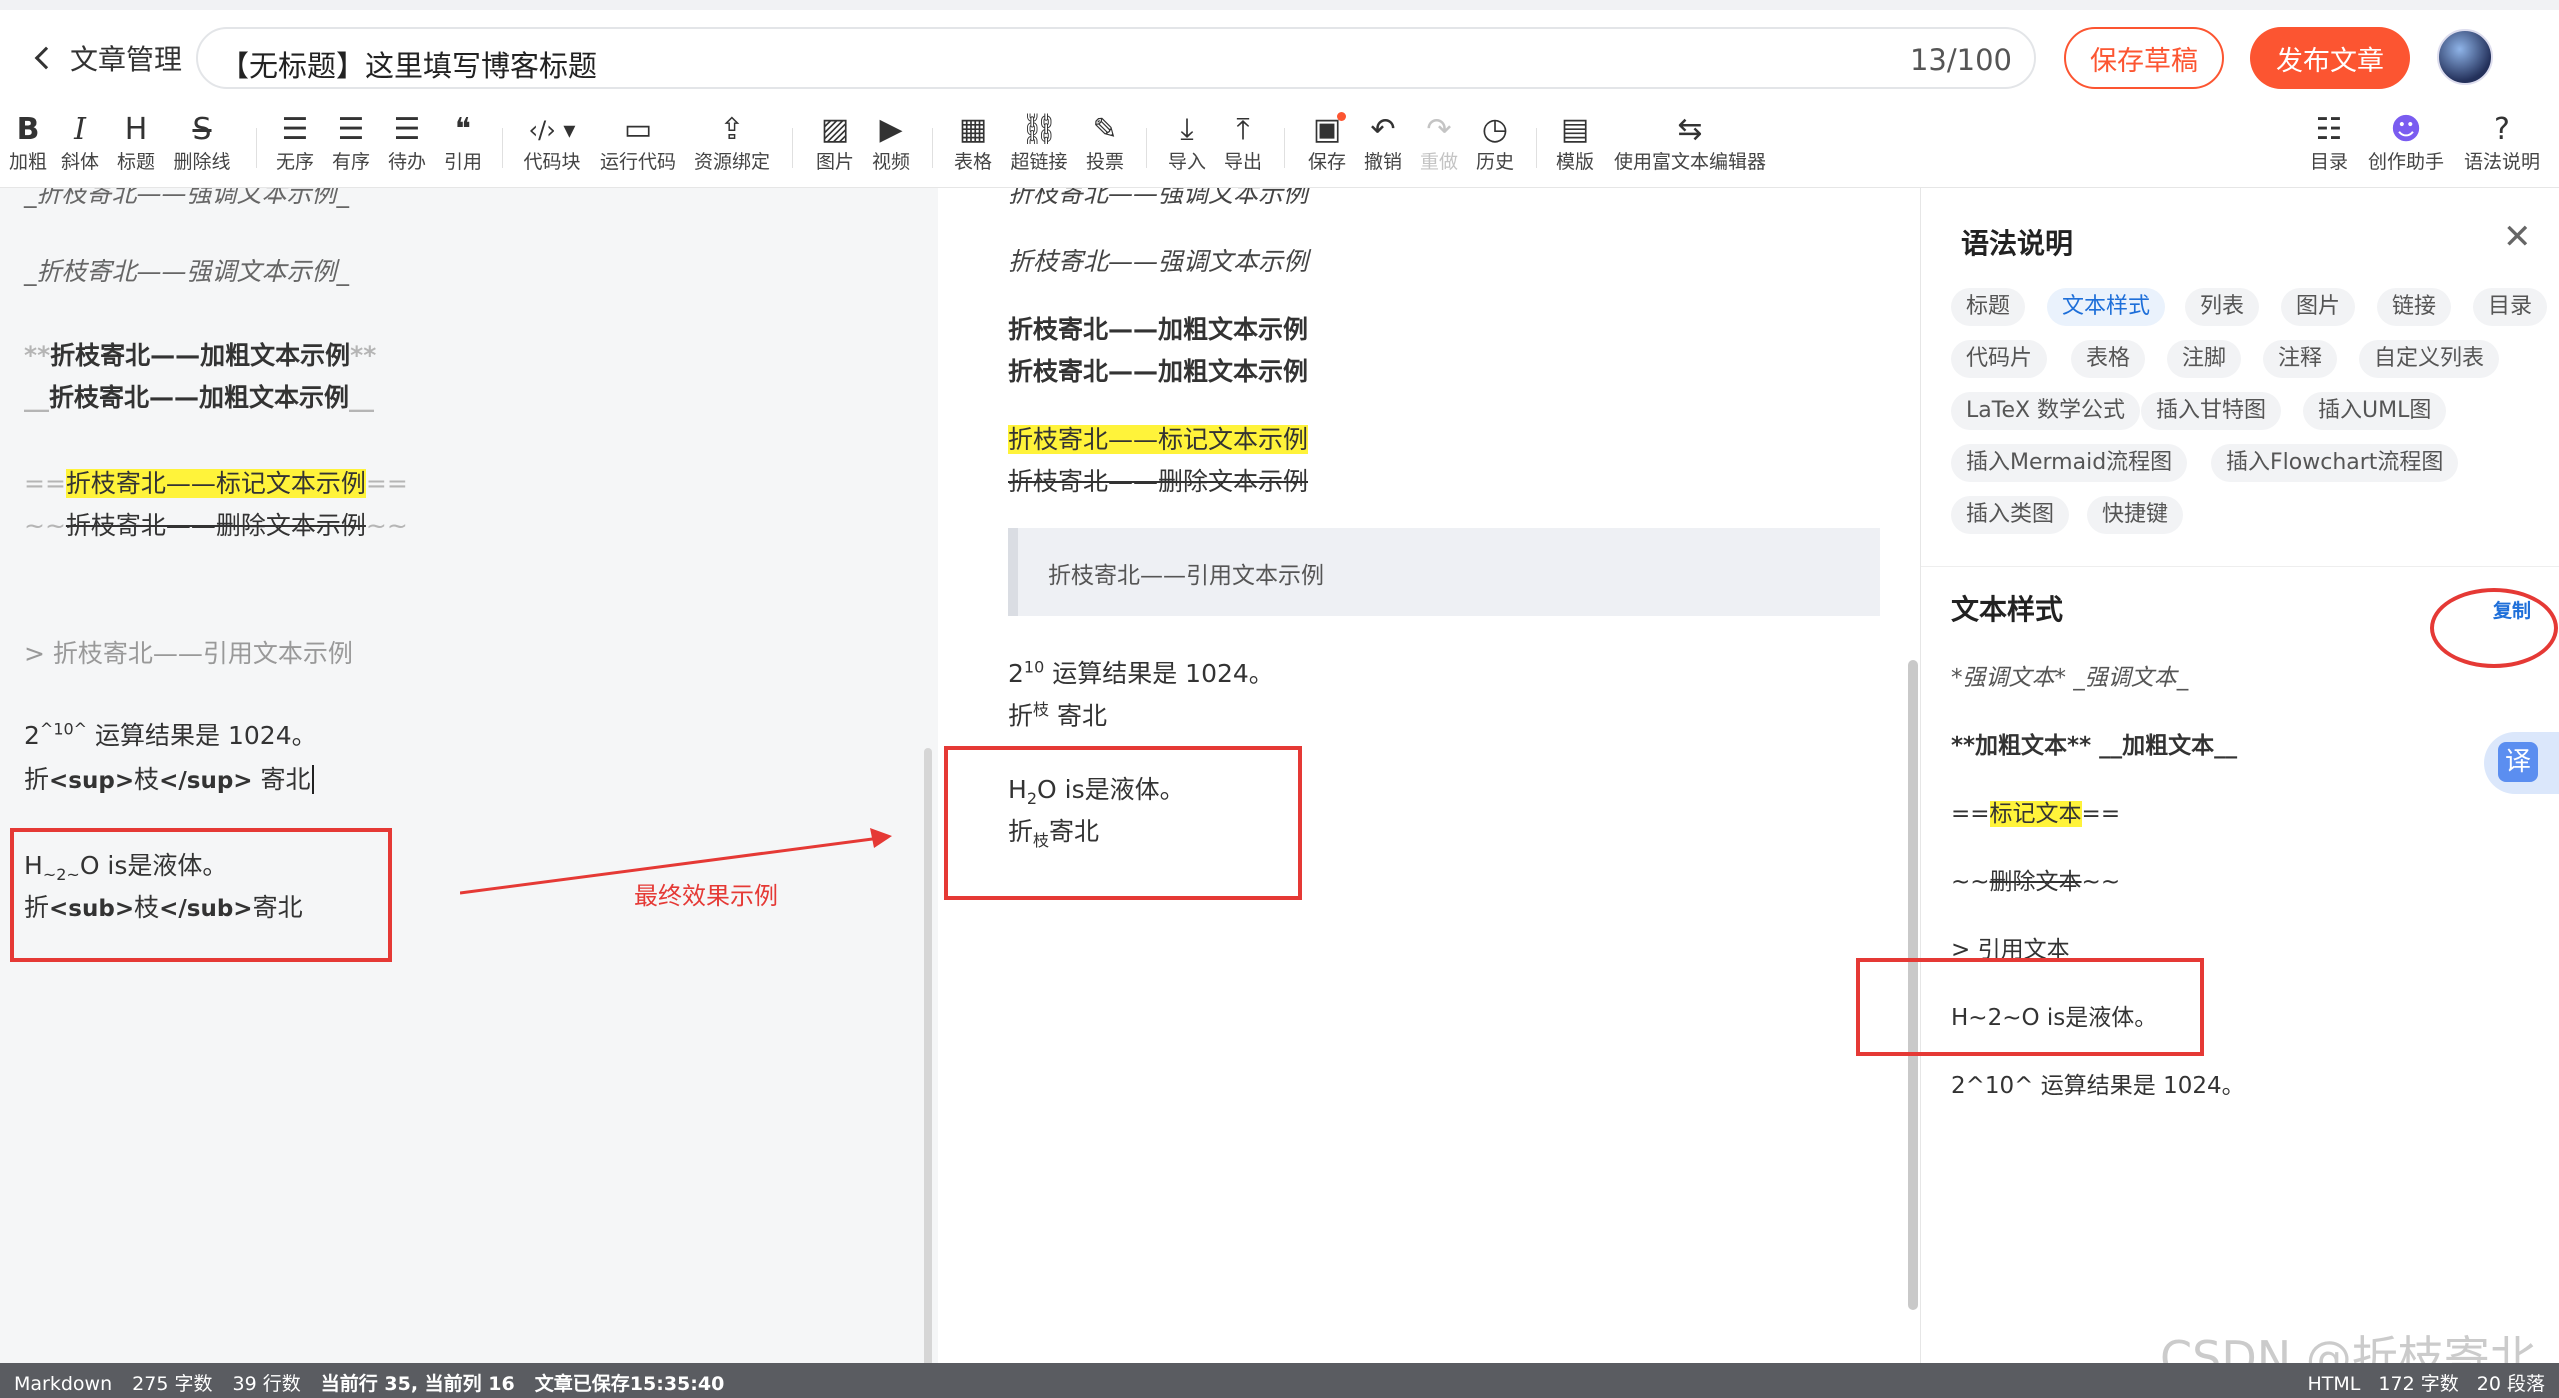 The image size is (2559, 1398). Describe the element at coordinates (1439, 142) in the screenshot. I see `toolbar-redo-button: ↷ 重做` at that location.